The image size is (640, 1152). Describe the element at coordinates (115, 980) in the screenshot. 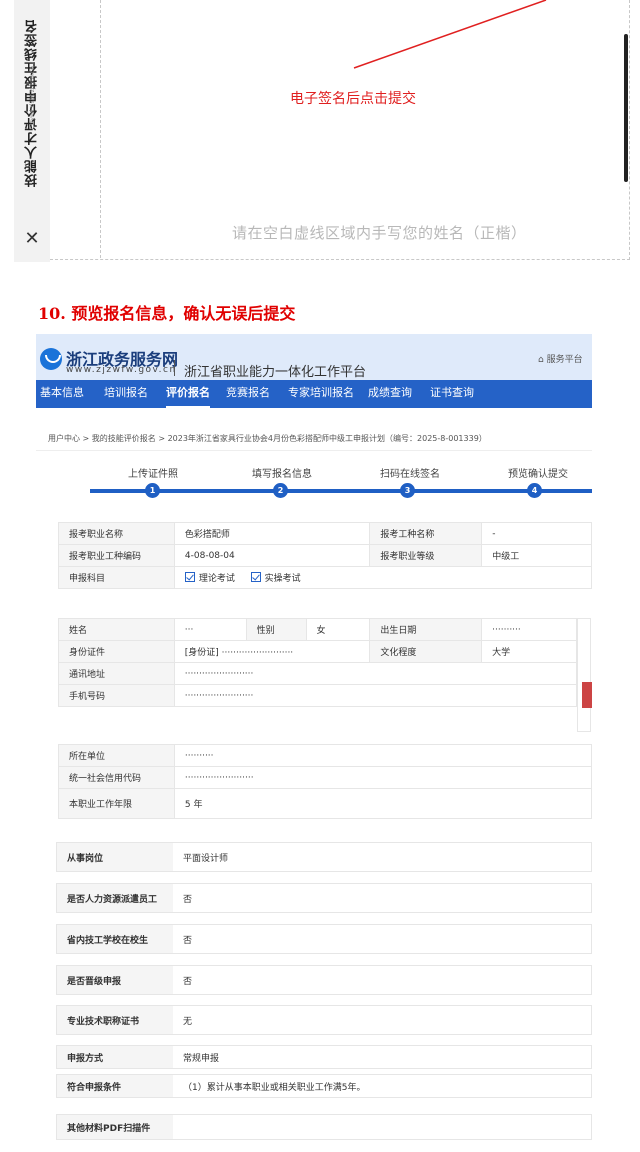

I see `field-label: 是否晋级申报` at that location.